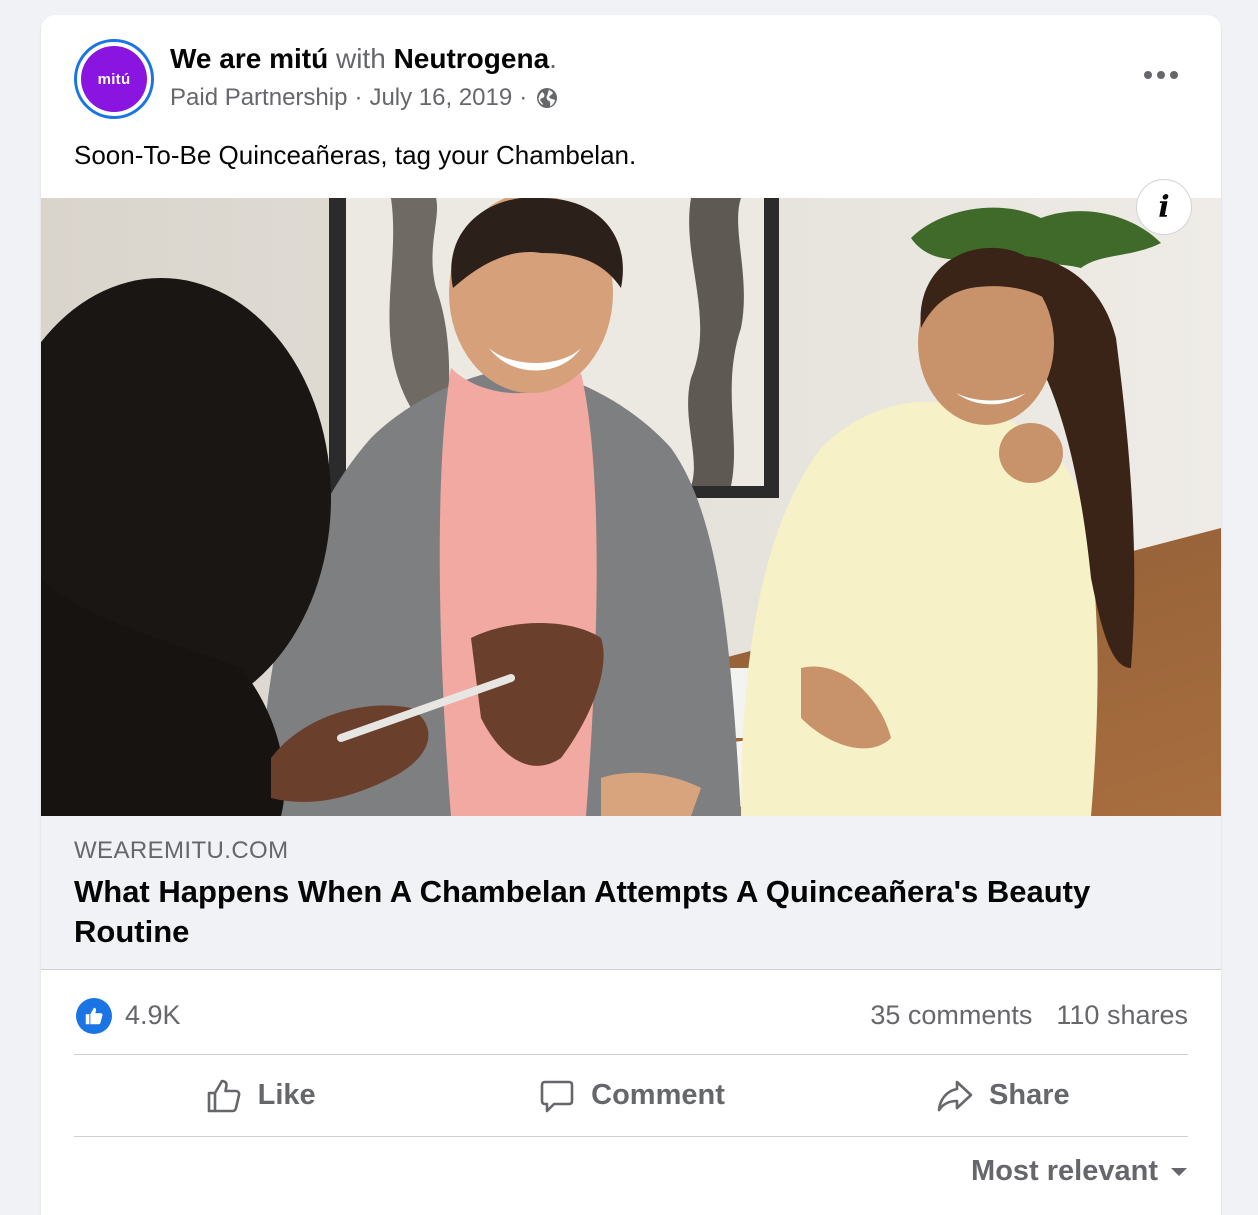 This screenshot has height=1215, width=1258. I want to click on share-button: Share, so click(1002, 1095).